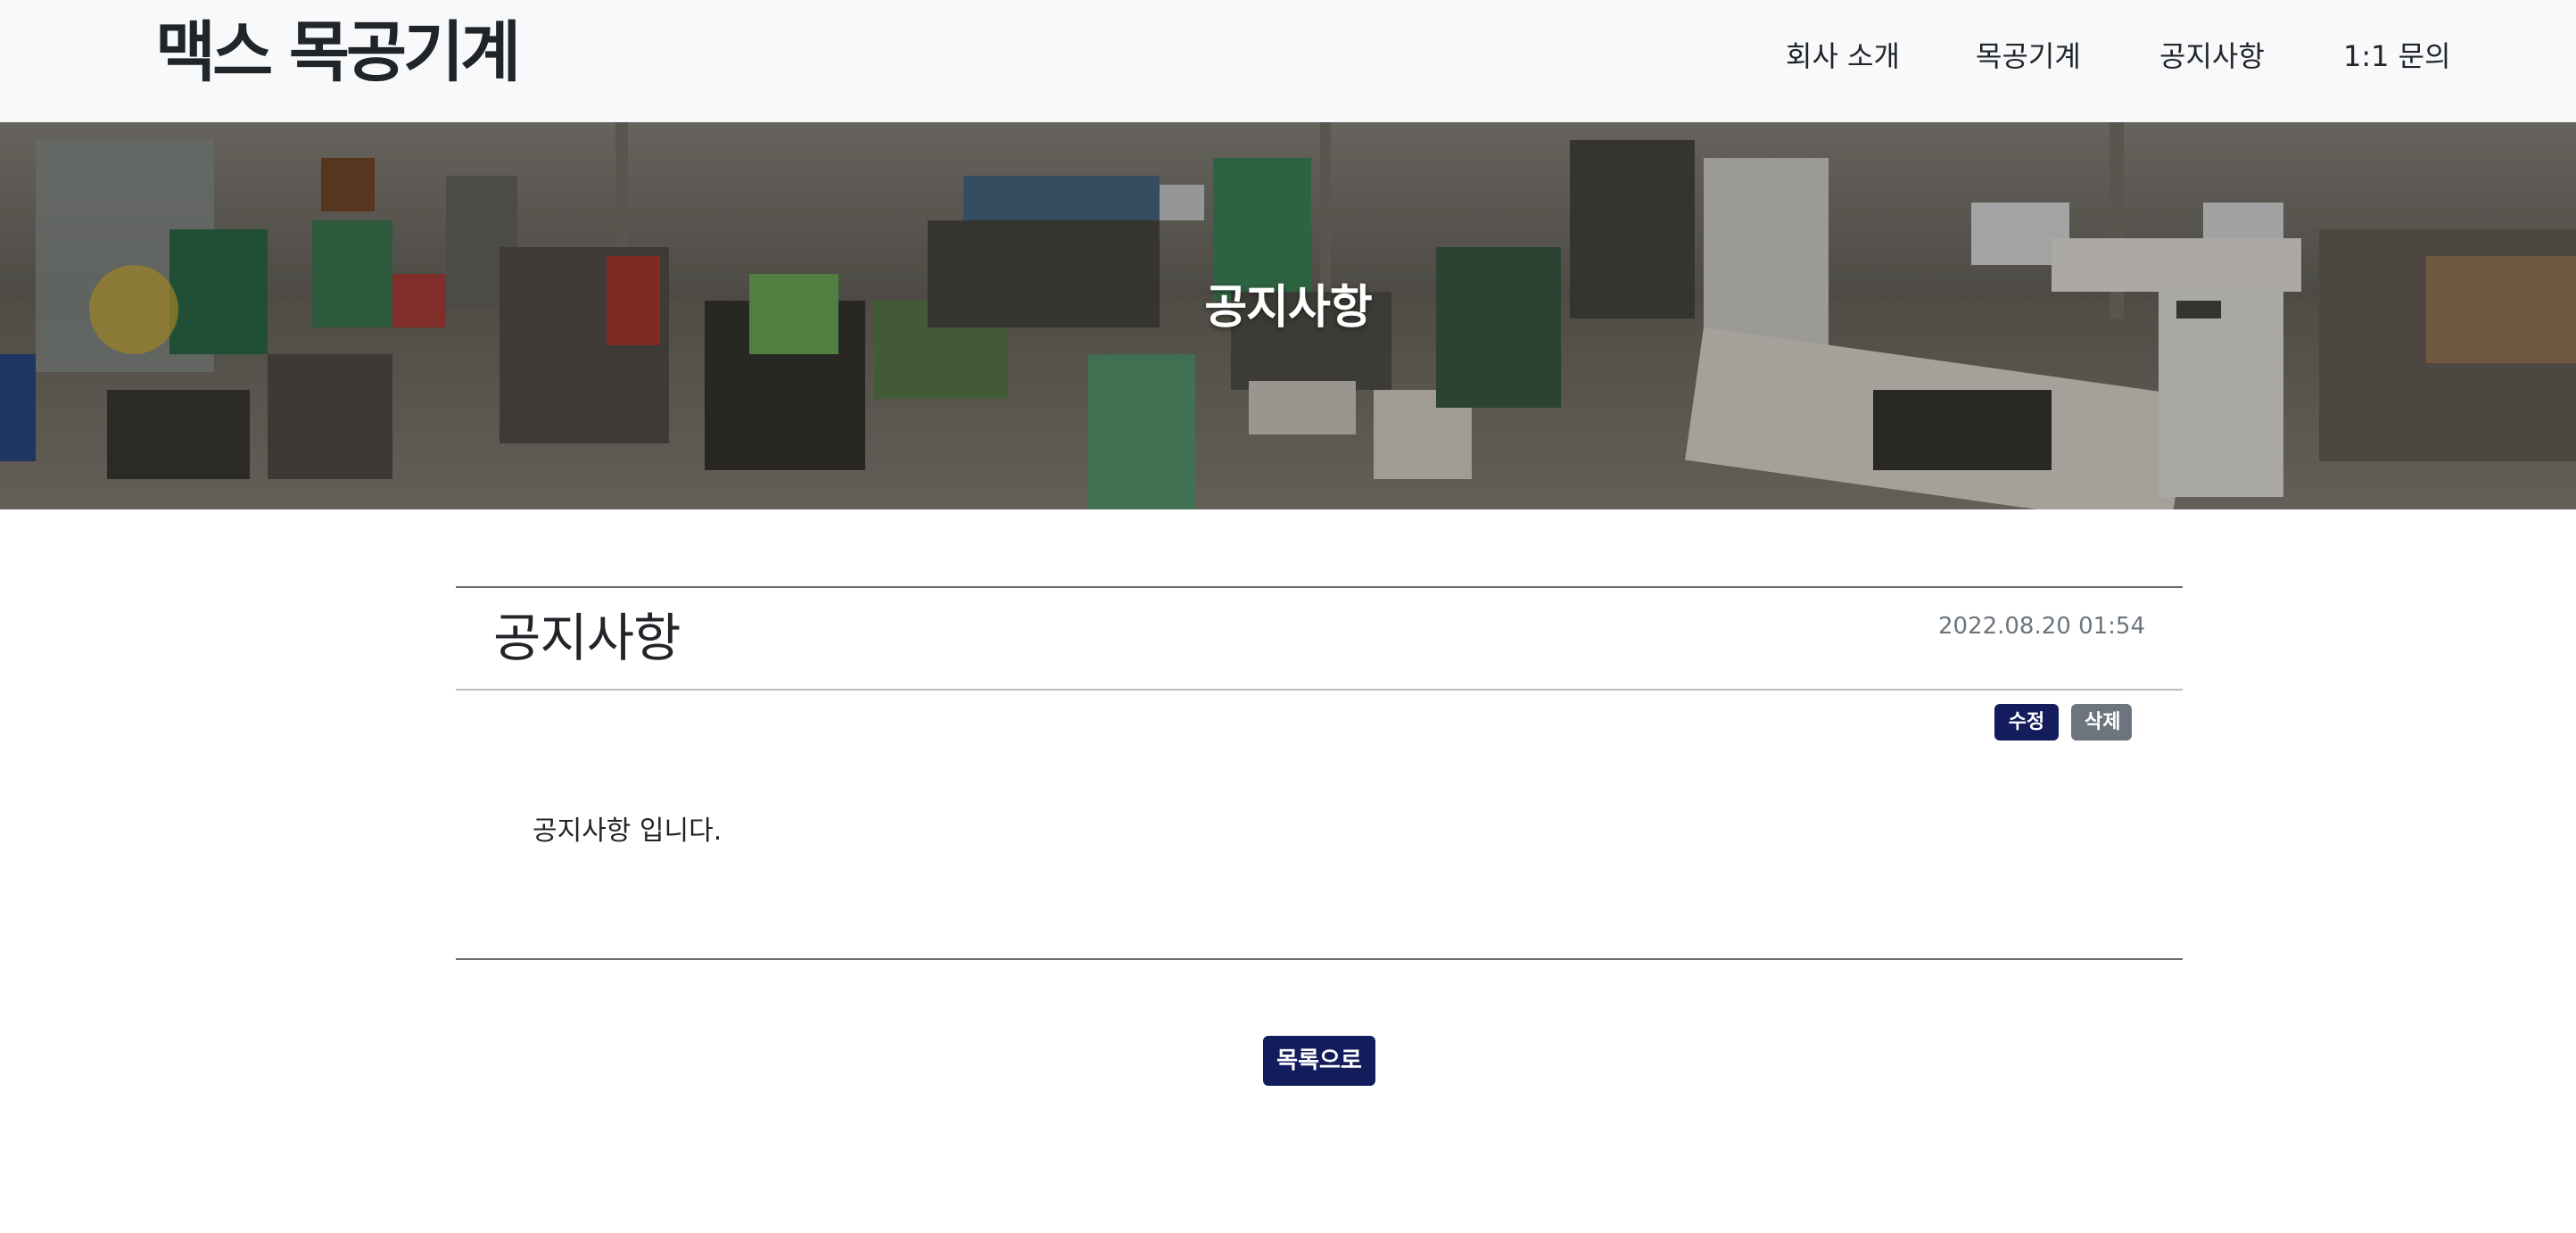 This screenshot has height=1233, width=2576. I want to click on divider-bottom, so click(1320, 959).